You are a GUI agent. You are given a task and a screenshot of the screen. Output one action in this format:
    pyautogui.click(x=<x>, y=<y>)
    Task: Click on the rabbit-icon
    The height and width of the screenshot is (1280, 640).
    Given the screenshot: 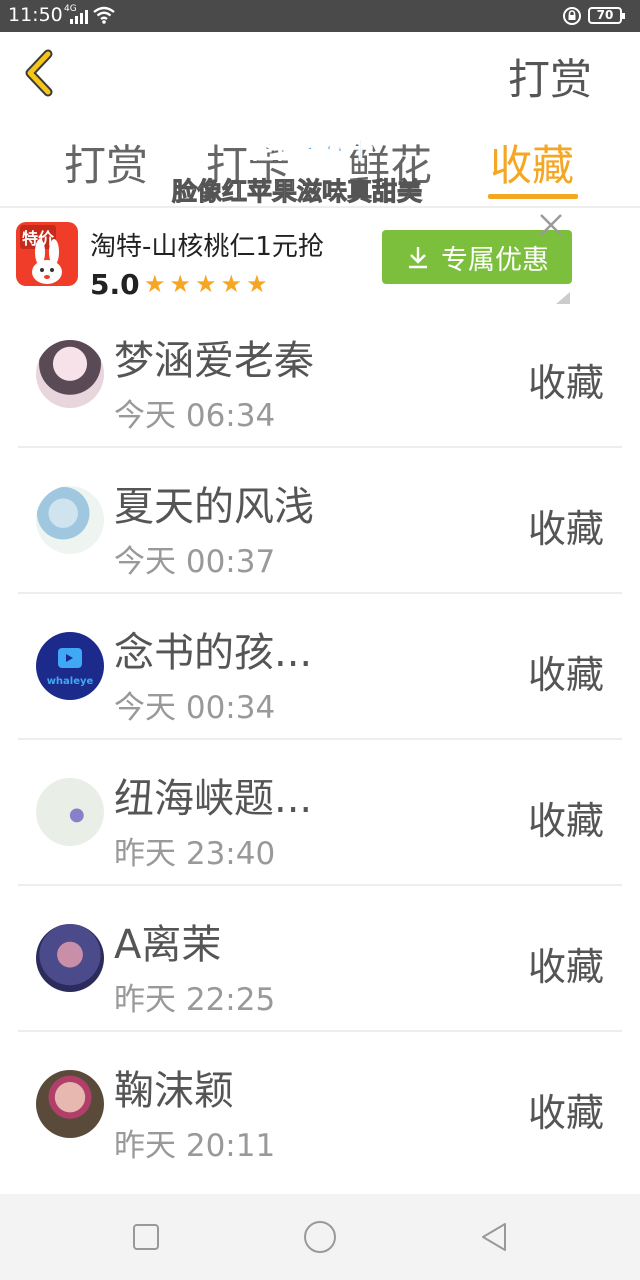 What is the action you would take?
    pyautogui.click(x=47, y=261)
    